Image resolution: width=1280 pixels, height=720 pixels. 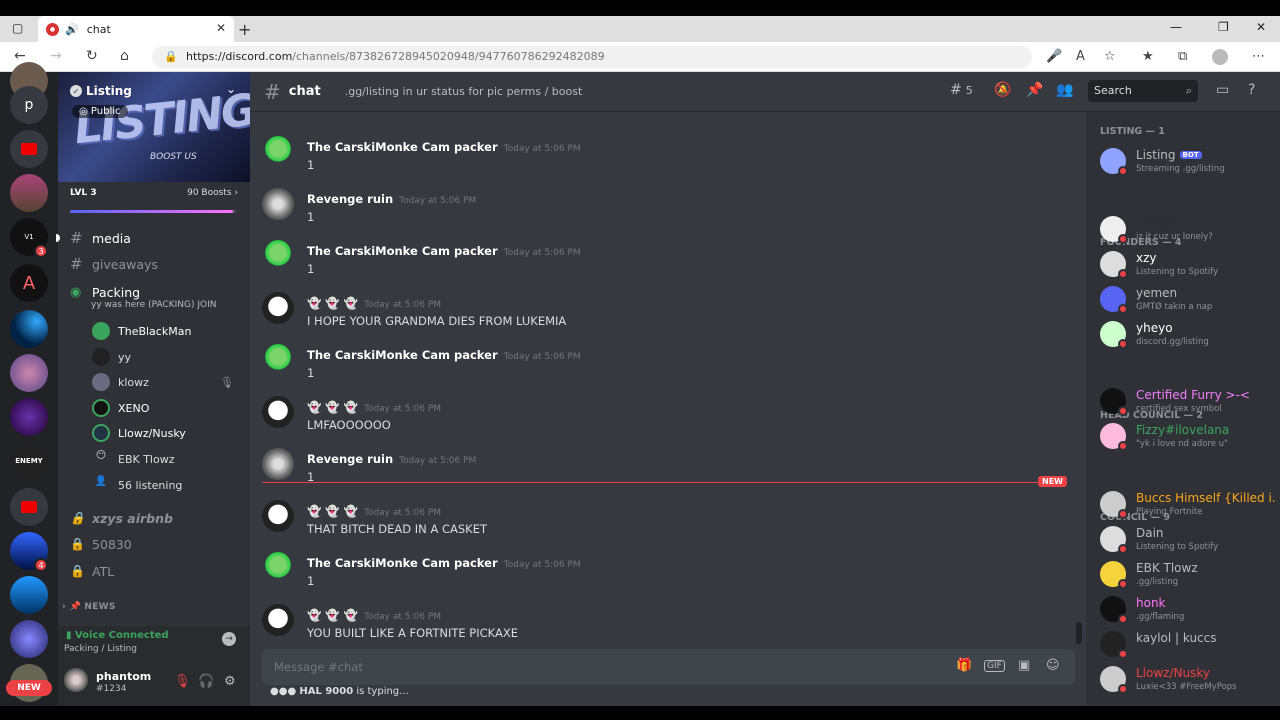 What do you see at coordinates (1034, 90) in the screenshot?
I see `pinned-messages-icon: 📌` at bounding box center [1034, 90].